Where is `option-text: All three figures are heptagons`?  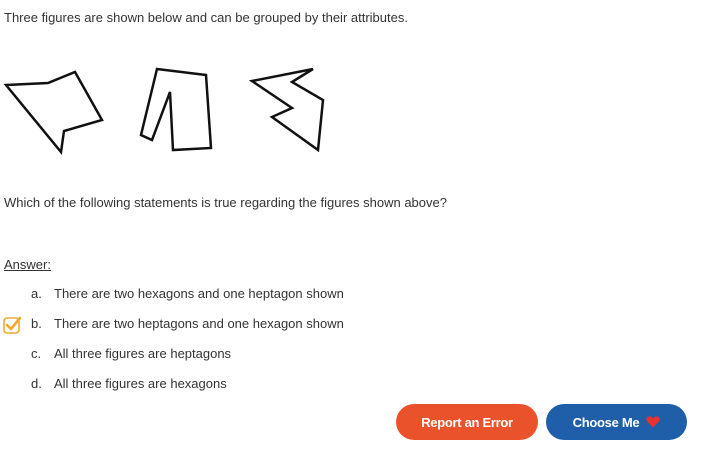 option-text: All three figures are heptagons is located at coordinates (143, 353).